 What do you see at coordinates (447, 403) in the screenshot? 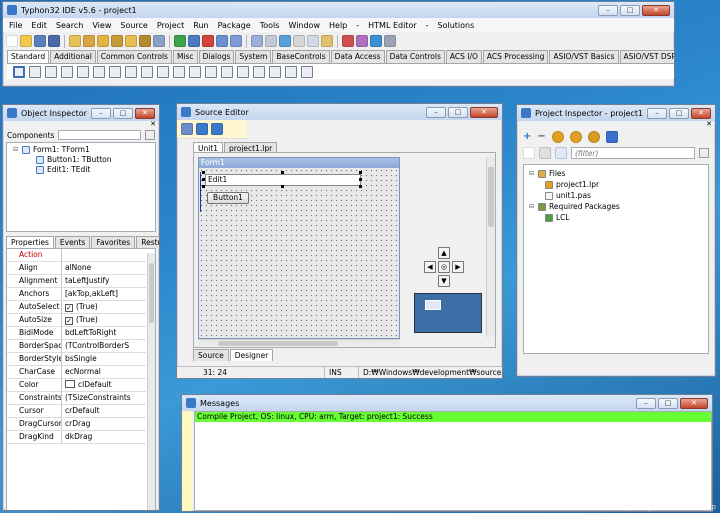
I see `messages-title-bar: Messages – □ ✕` at bounding box center [447, 403].